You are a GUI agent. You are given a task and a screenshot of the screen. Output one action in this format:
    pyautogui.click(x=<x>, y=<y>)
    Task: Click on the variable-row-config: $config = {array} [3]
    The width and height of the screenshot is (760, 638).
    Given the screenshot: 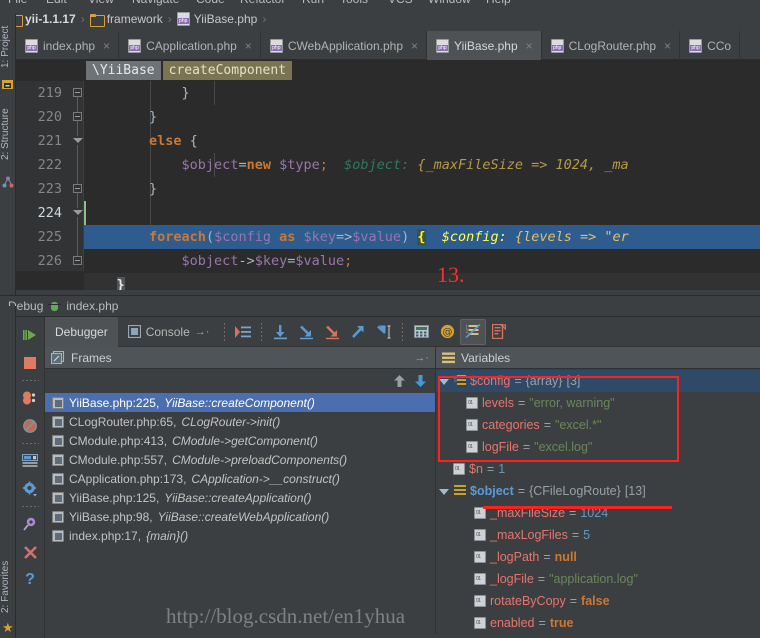 What is the action you would take?
    pyautogui.click(x=598, y=381)
    